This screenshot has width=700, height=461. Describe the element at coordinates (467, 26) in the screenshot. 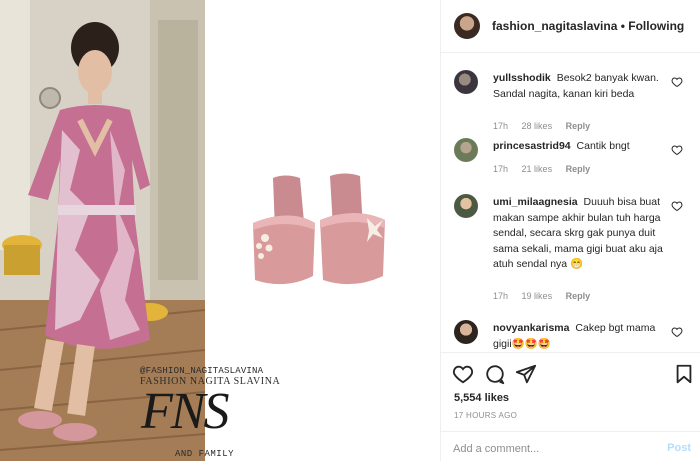

I see `author-avatar` at that location.